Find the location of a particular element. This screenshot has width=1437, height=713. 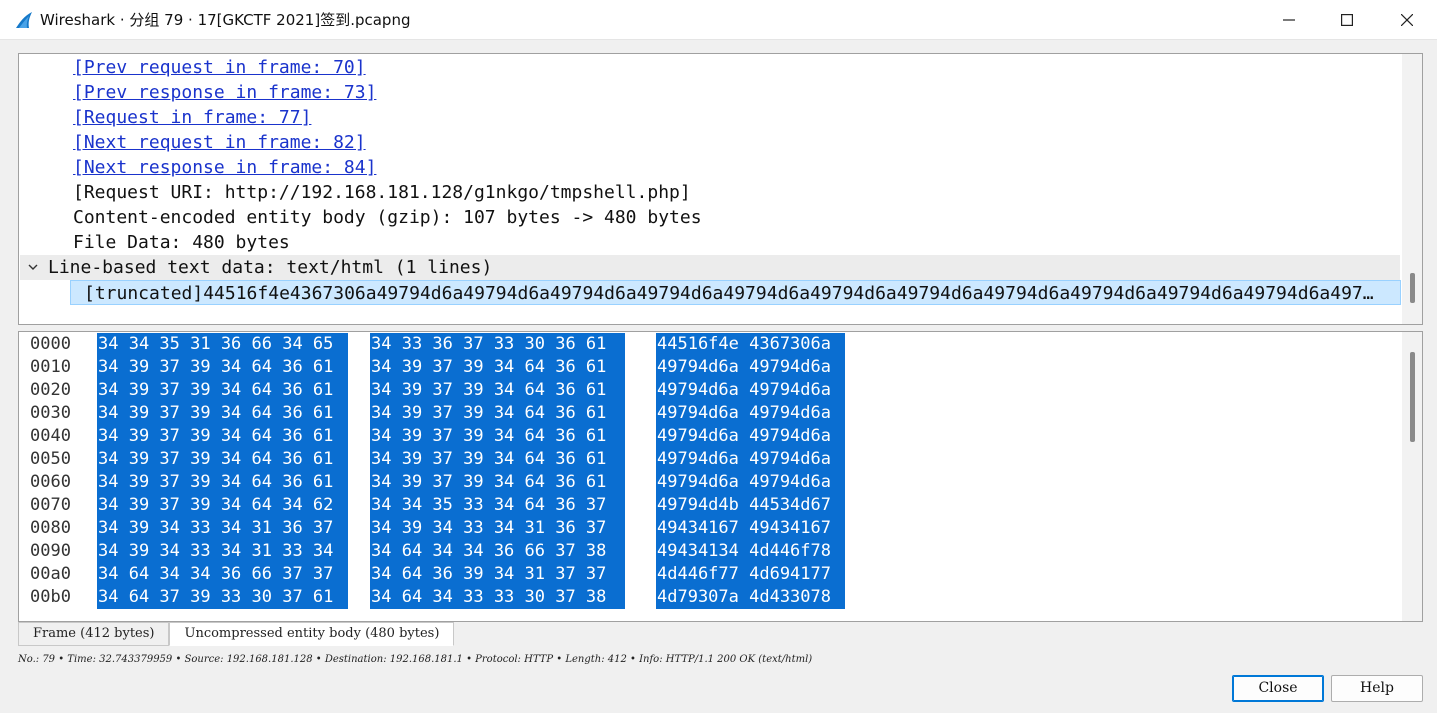

ascii-bytes: 4d446f77 4d694177 is located at coordinates (750, 574).